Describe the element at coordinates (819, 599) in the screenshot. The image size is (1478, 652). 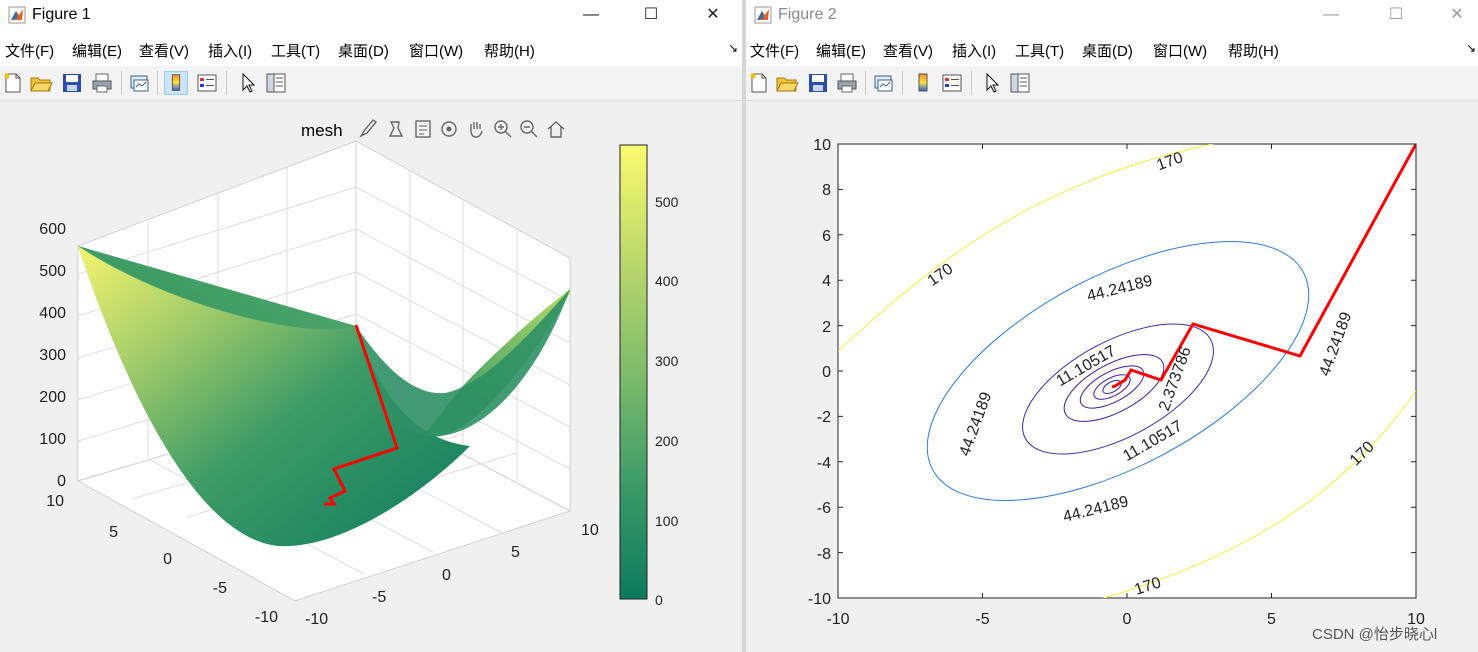
I see `y-tick: -10` at that location.